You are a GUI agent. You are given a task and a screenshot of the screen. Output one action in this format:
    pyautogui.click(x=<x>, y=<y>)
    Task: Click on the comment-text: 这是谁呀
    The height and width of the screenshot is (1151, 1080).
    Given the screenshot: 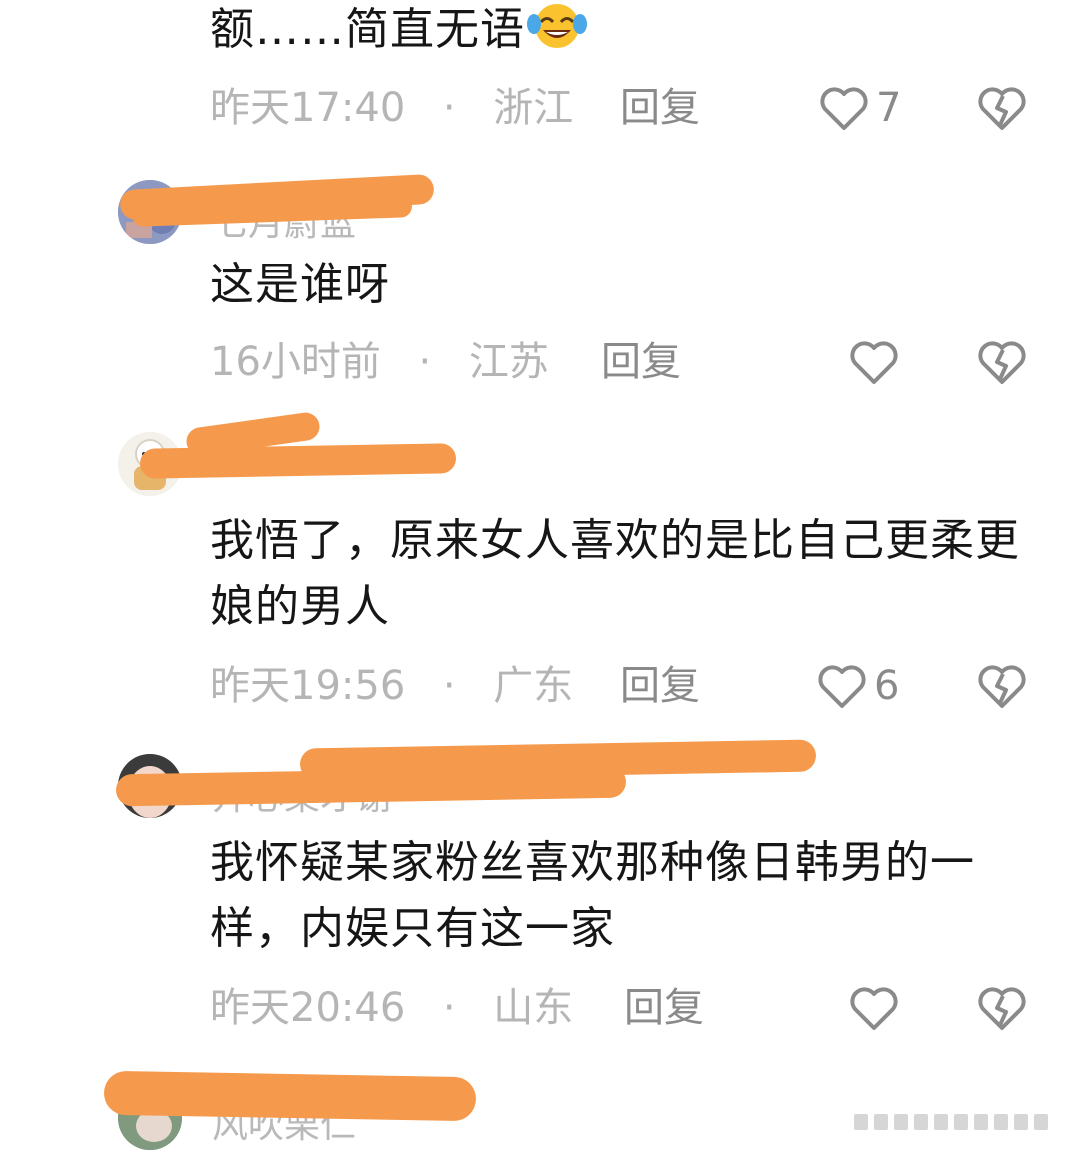 What is the action you would take?
    pyautogui.click(x=300, y=284)
    